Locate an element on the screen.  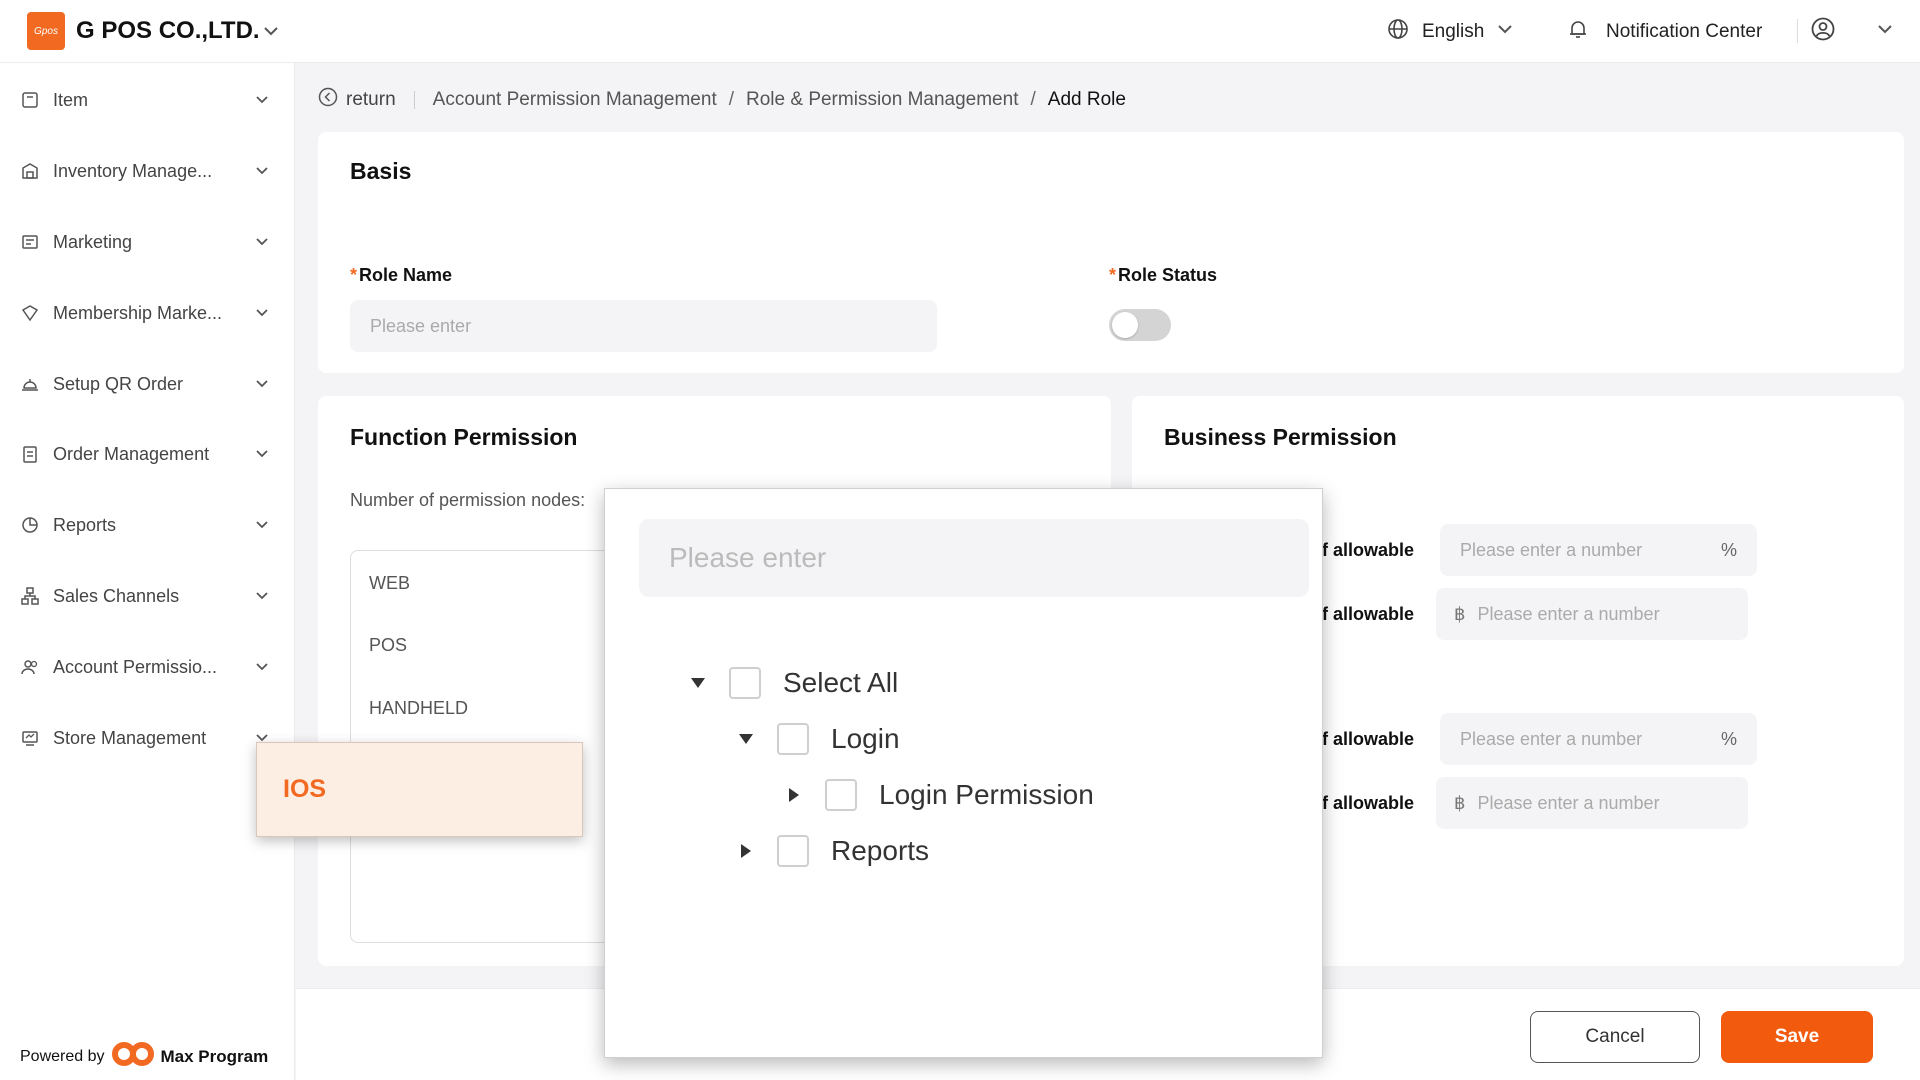
sidebar-item-item: Item is located at coordinates (147, 100).